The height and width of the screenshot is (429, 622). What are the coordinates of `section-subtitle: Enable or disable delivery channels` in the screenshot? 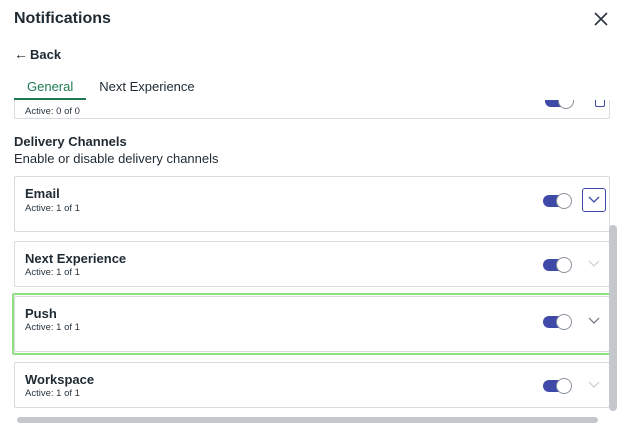 It's located at (116, 158).